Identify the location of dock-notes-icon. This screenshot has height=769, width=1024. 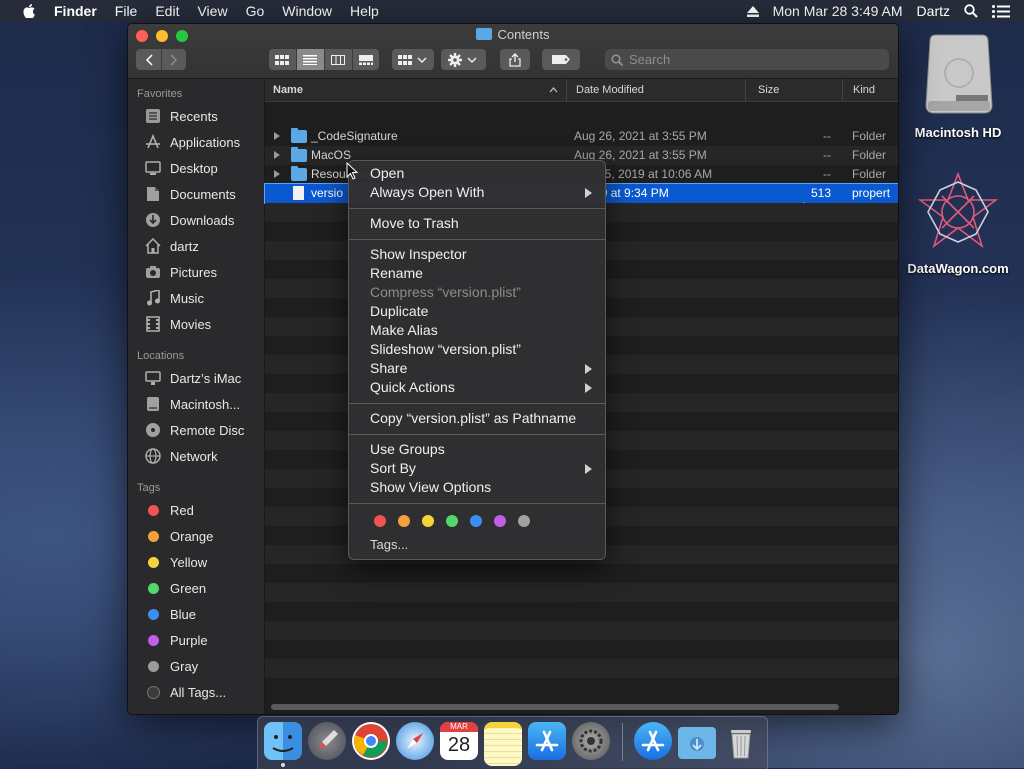
(503, 744).